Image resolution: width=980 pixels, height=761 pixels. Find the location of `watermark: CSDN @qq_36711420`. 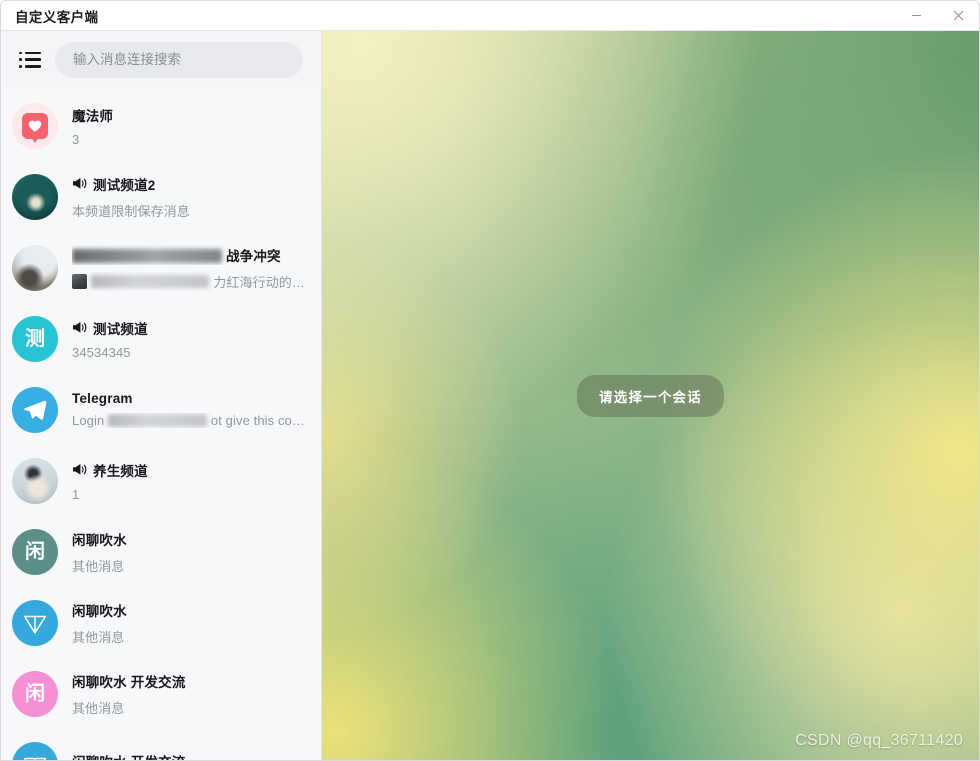

watermark: CSDN @qq_36711420 is located at coordinates (879, 740).